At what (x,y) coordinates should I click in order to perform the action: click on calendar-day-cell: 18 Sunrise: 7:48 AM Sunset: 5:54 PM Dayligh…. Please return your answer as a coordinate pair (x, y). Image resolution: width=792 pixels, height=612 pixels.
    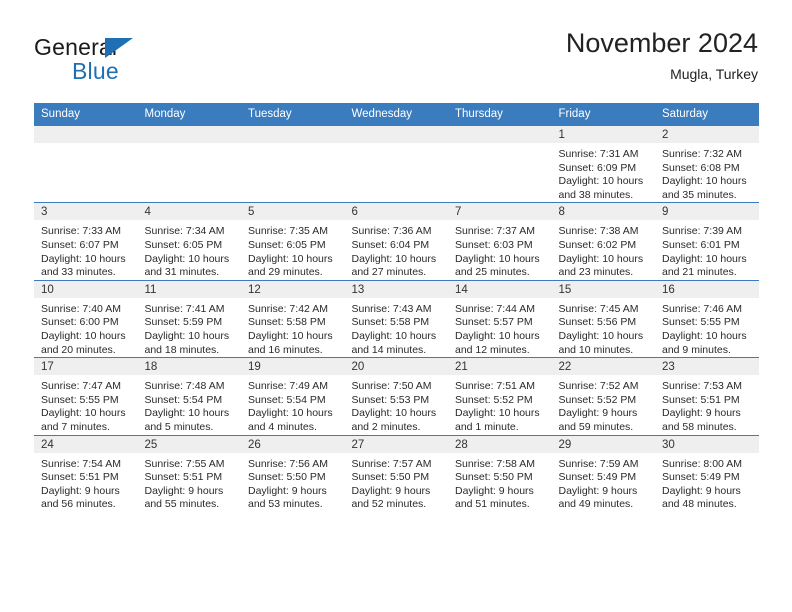
    Looking at the image, I should click on (189, 396).